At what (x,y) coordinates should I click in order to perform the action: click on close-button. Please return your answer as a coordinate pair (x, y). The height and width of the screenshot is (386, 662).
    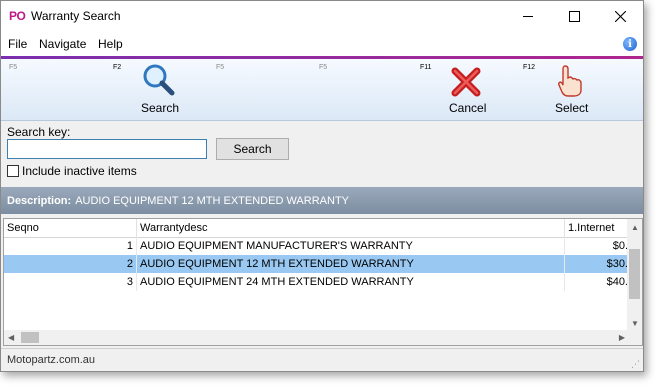
    Looking at the image, I should click on (620, 16).